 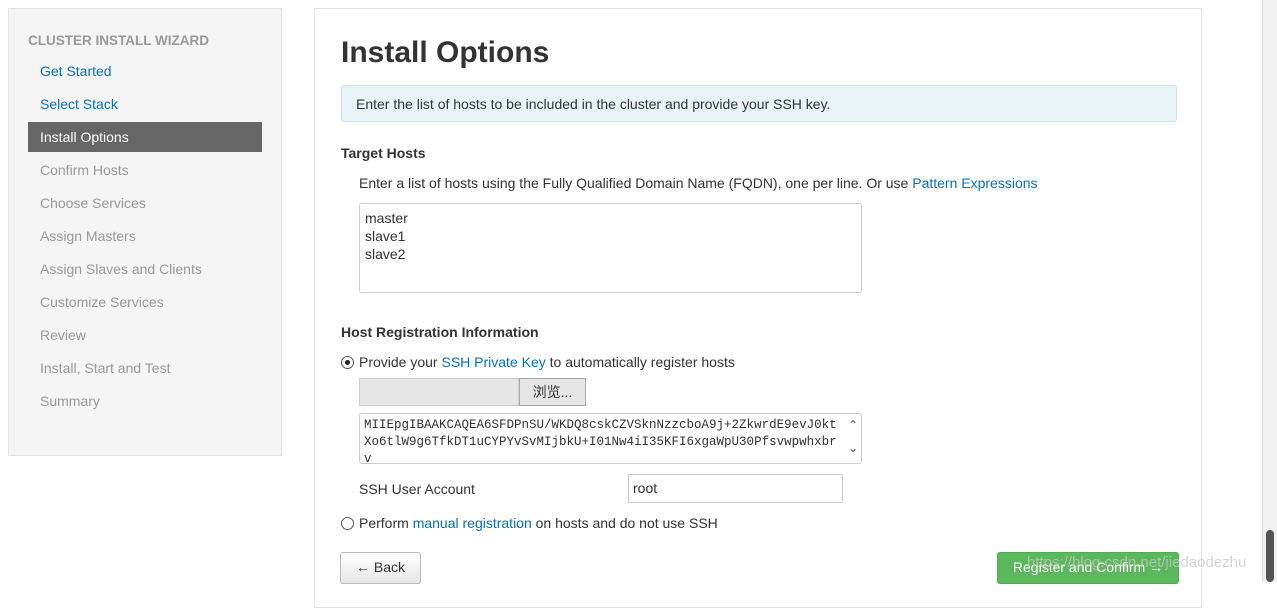 I want to click on pattern-expressions-link: Pattern Expressions, so click(x=974, y=183).